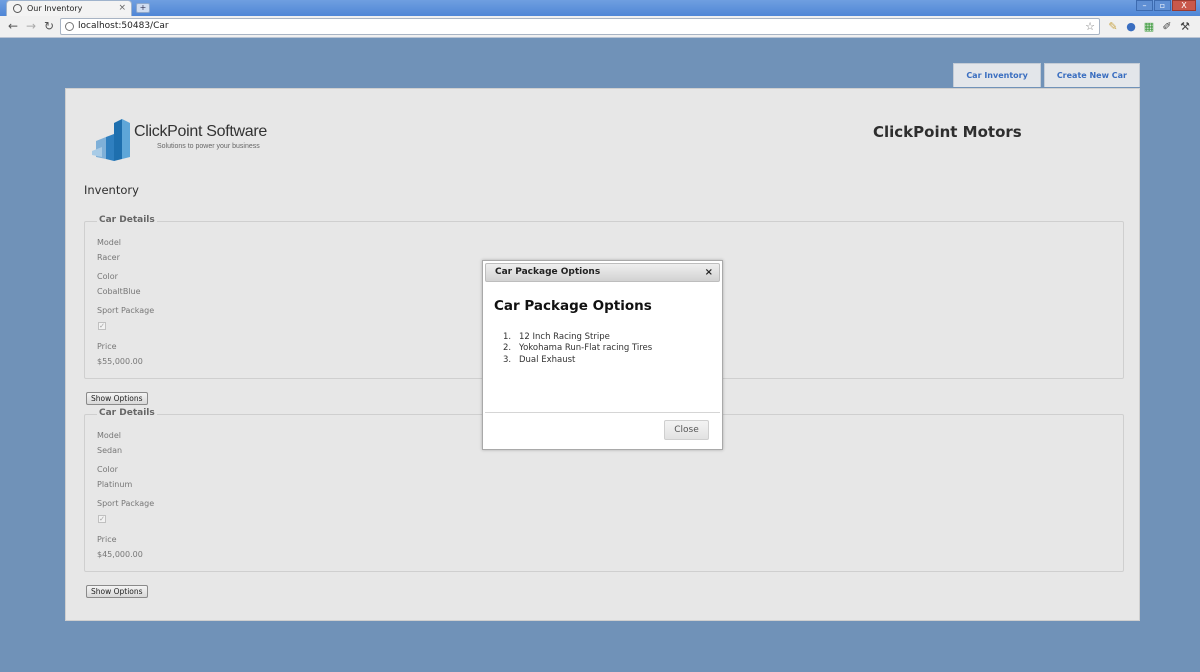 The image size is (1200, 672). What do you see at coordinates (122, 8) in the screenshot?
I see `tab-close-icon: ×` at bounding box center [122, 8].